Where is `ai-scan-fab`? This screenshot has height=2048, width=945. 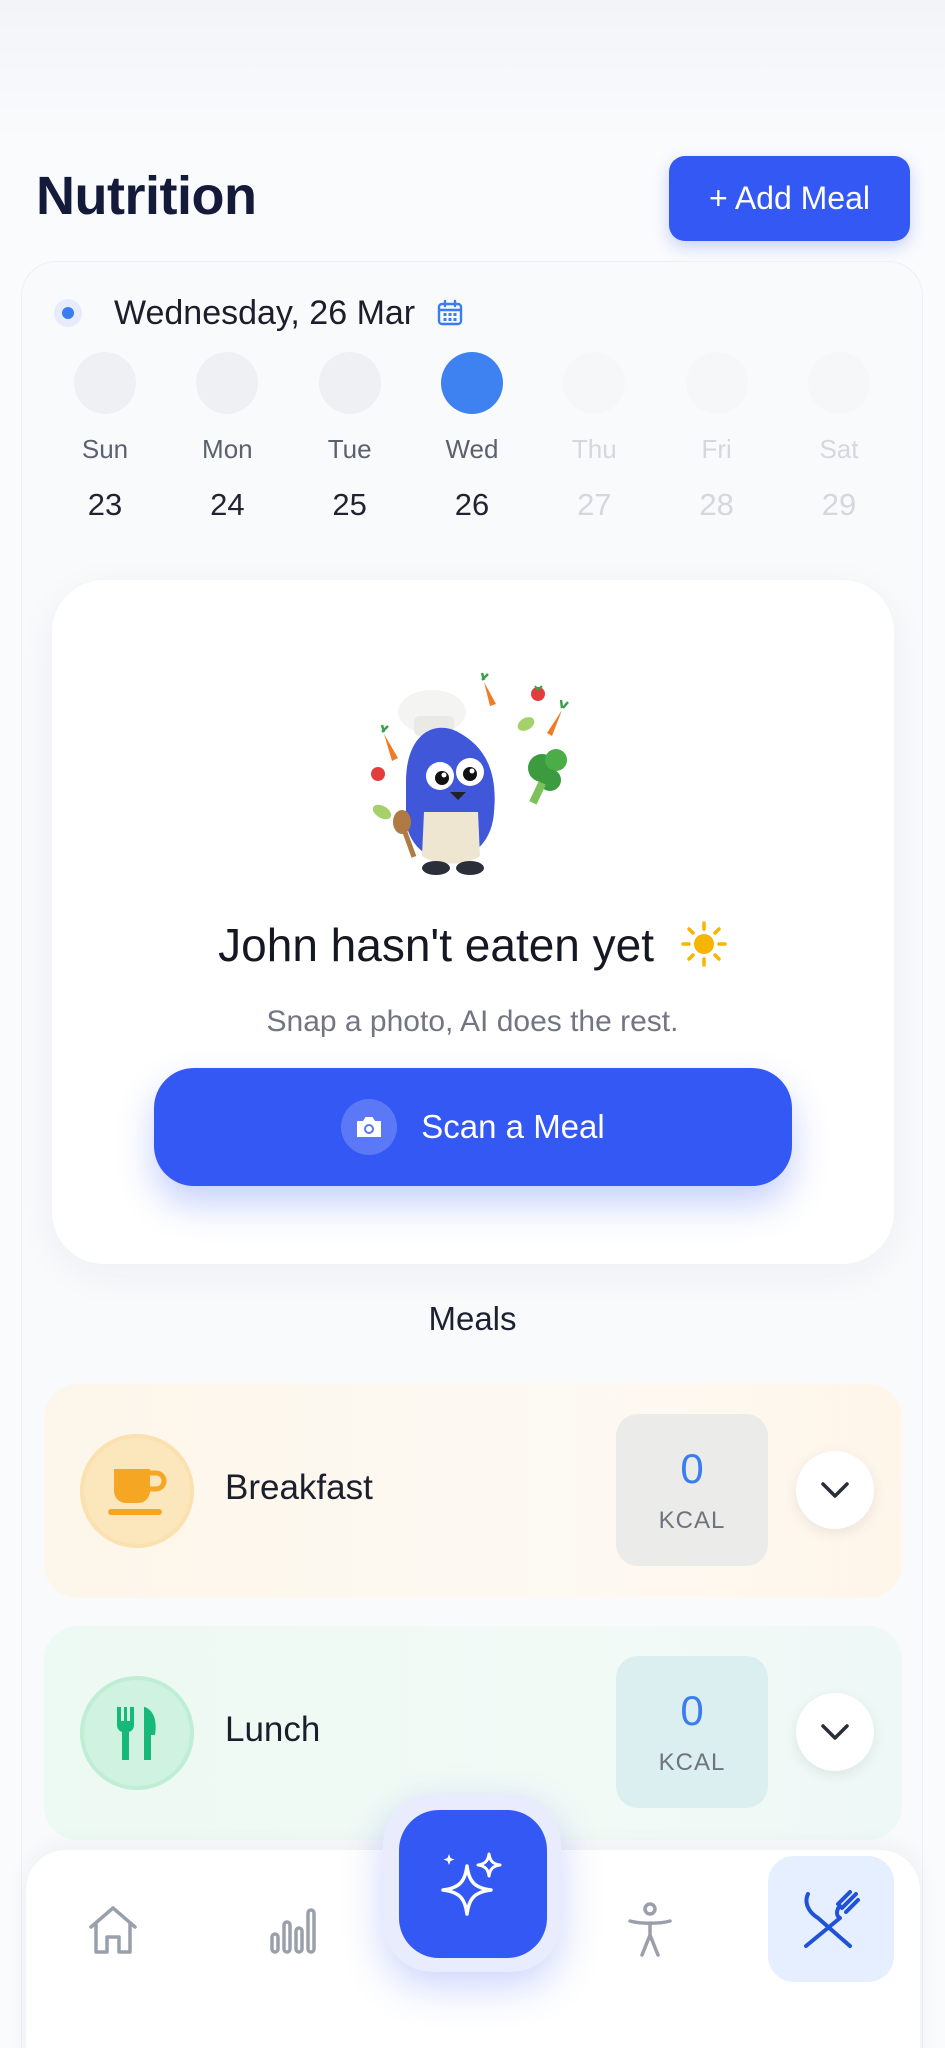 ai-scan-fab is located at coordinates (473, 1884).